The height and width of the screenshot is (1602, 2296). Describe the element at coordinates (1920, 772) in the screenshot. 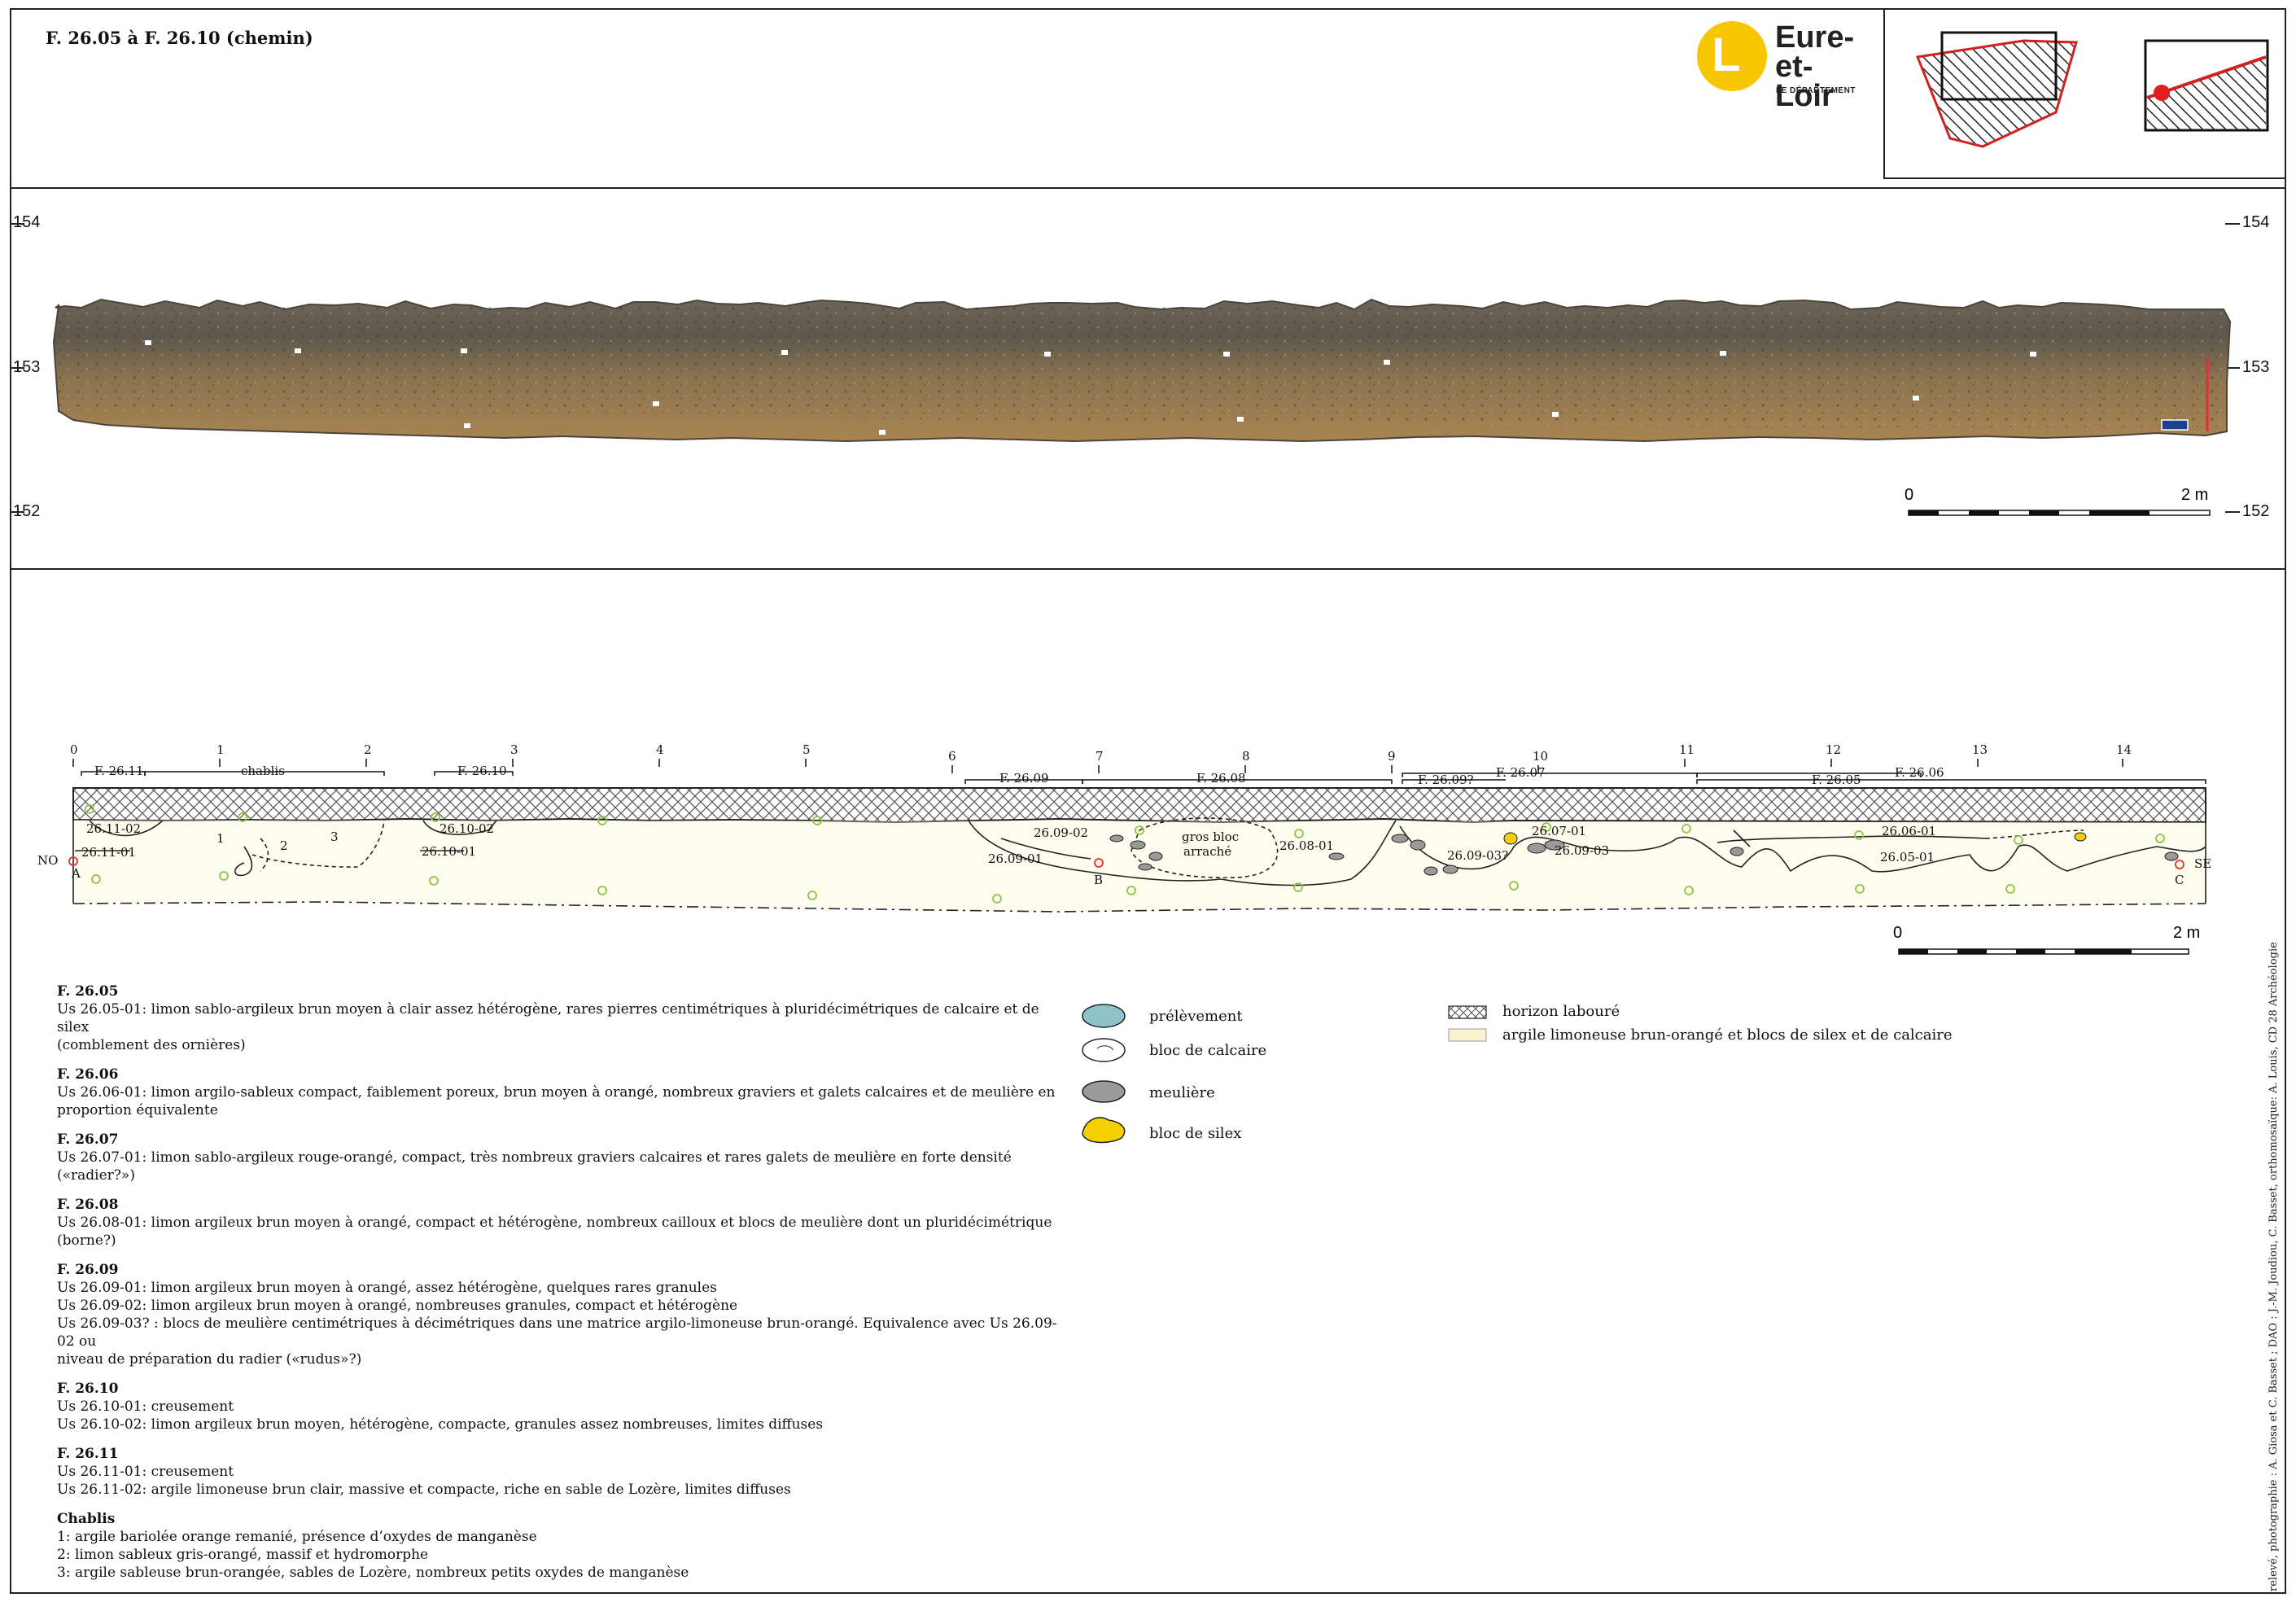

I see `label-f-26-06: F. 26.06` at that location.